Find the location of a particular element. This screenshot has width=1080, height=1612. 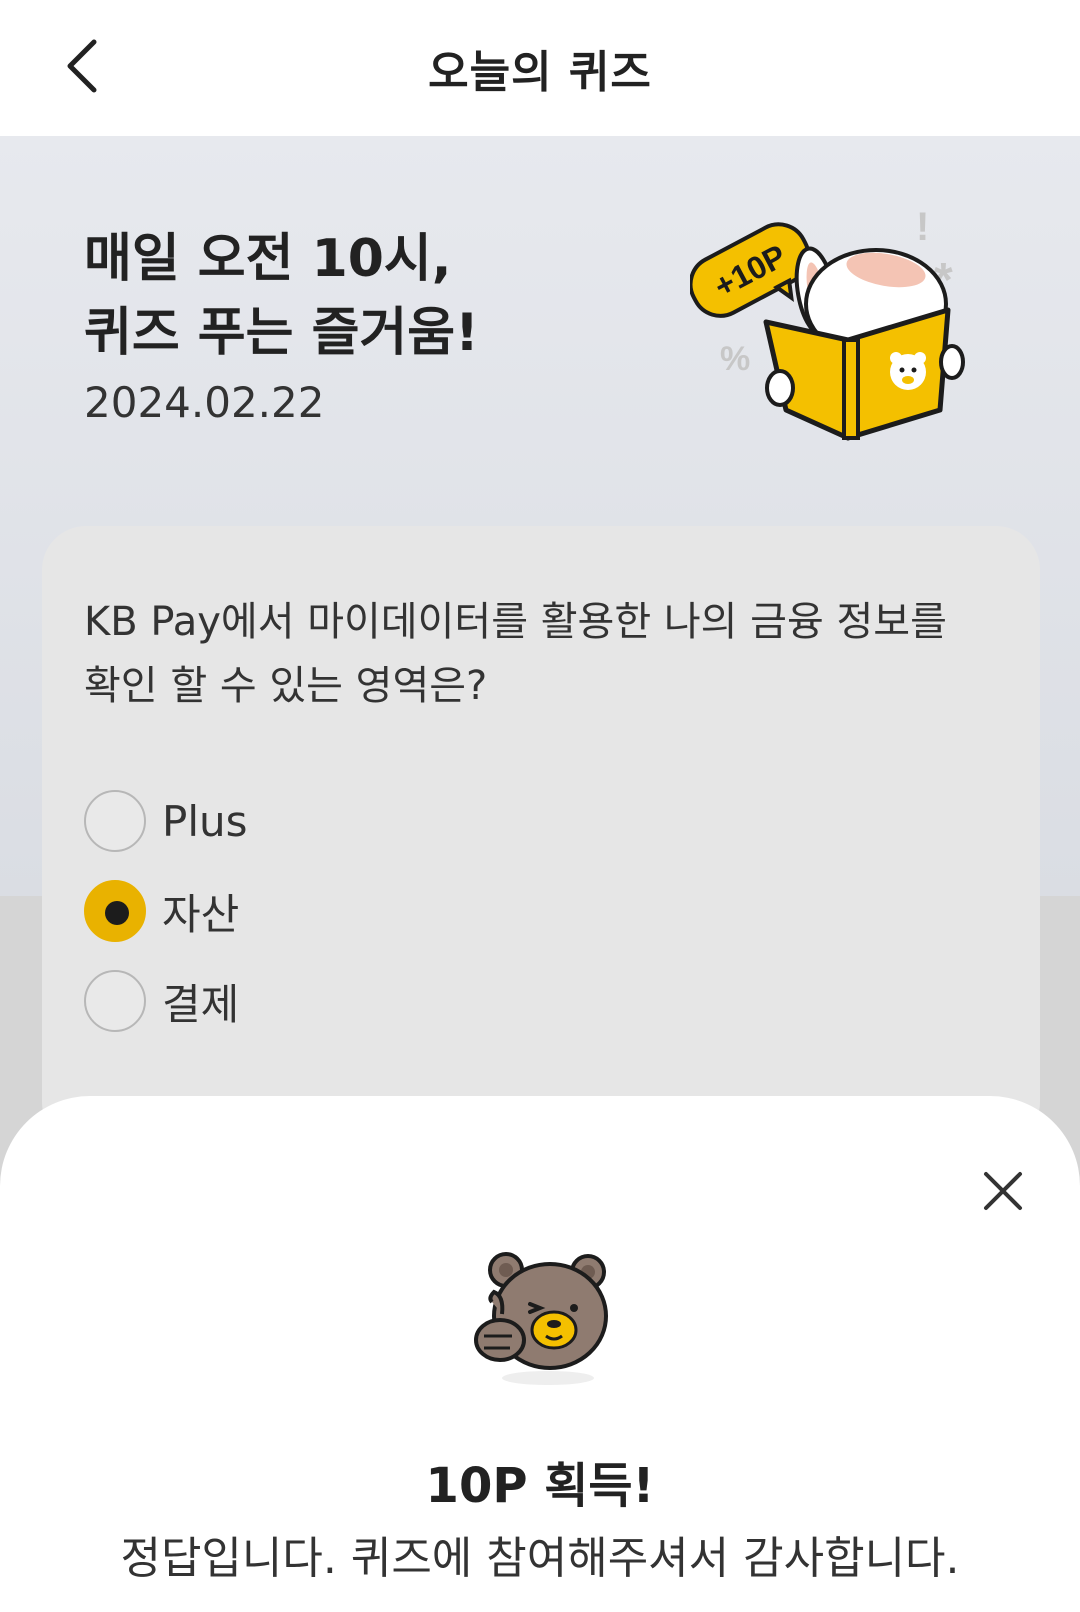

back-button is located at coordinates (82, 66).